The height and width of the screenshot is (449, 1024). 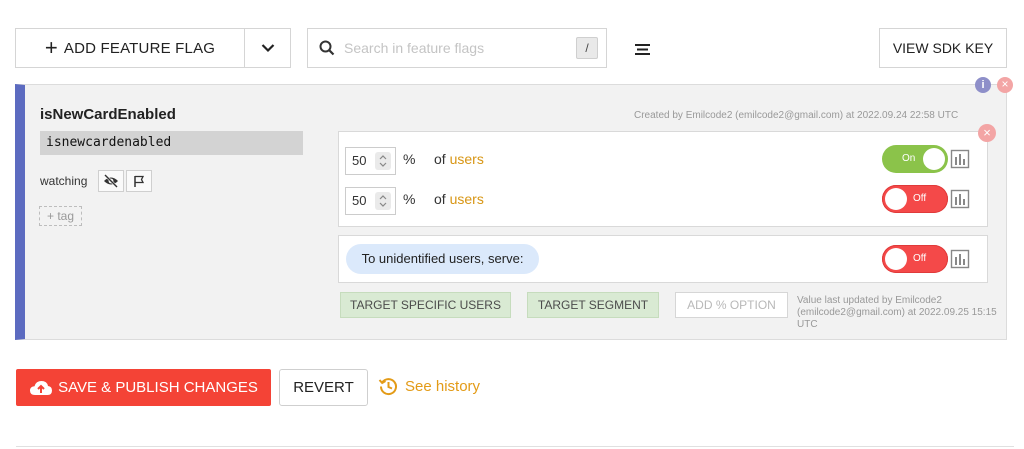 I want to click on flag-name: isNewCardEnabled, so click(x=108, y=114).